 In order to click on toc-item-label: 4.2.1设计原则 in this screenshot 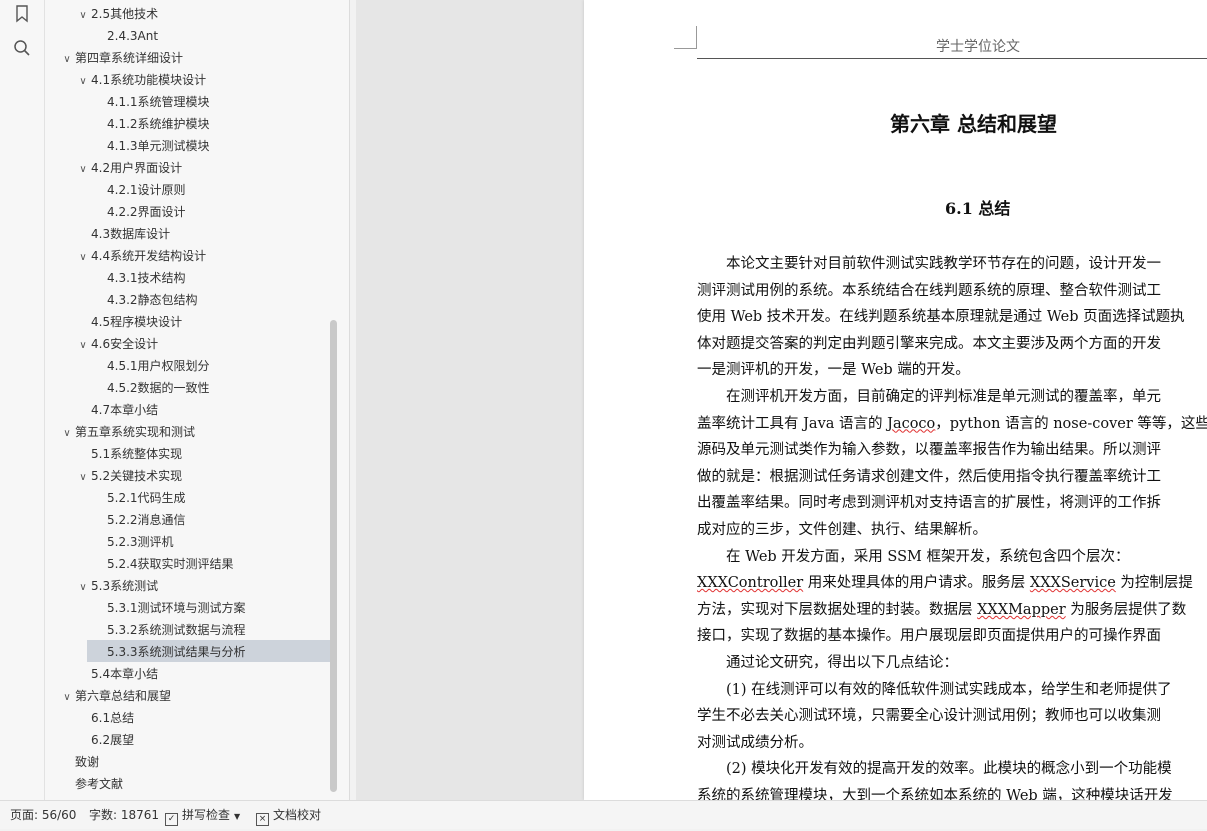, I will do `click(146, 190)`.